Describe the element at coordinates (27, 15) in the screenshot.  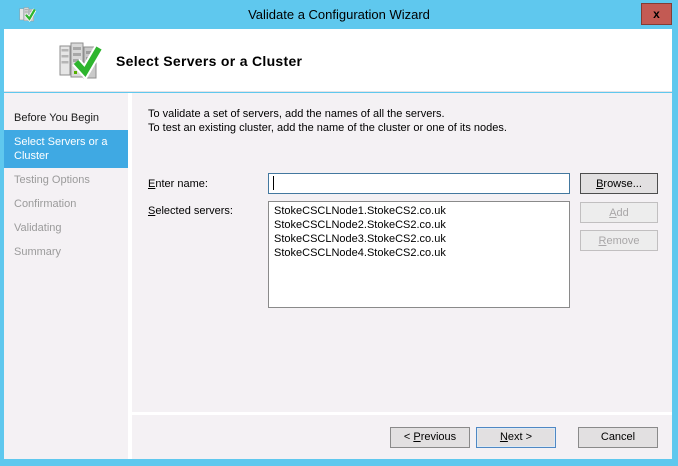
I see `validate-wizard-icon` at that location.